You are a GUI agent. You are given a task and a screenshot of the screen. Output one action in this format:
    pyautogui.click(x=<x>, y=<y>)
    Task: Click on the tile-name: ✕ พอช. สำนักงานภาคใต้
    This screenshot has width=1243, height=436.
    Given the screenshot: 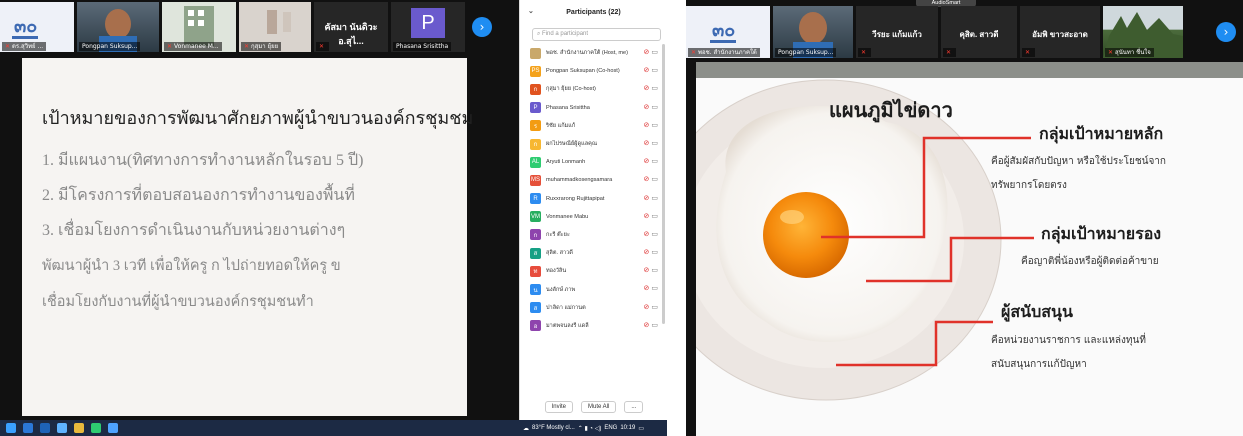 What is the action you would take?
    pyautogui.click(x=724, y=52)
    